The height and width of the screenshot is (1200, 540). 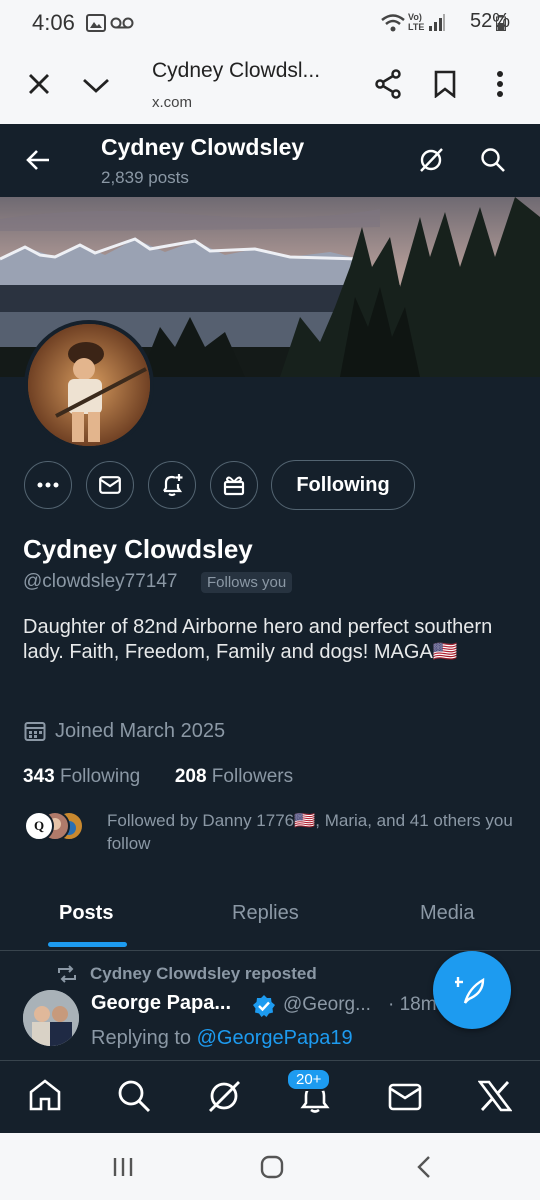 I want to click on home-button-icon, so click(x=272, y=1169).